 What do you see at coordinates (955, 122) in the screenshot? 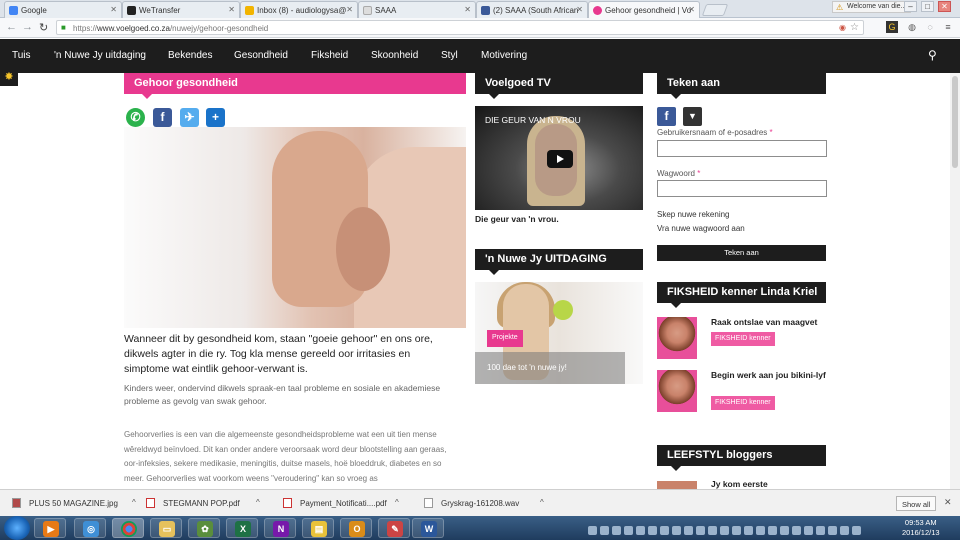
I see `scrollbar-thumb` at bounding box center [955, 122].